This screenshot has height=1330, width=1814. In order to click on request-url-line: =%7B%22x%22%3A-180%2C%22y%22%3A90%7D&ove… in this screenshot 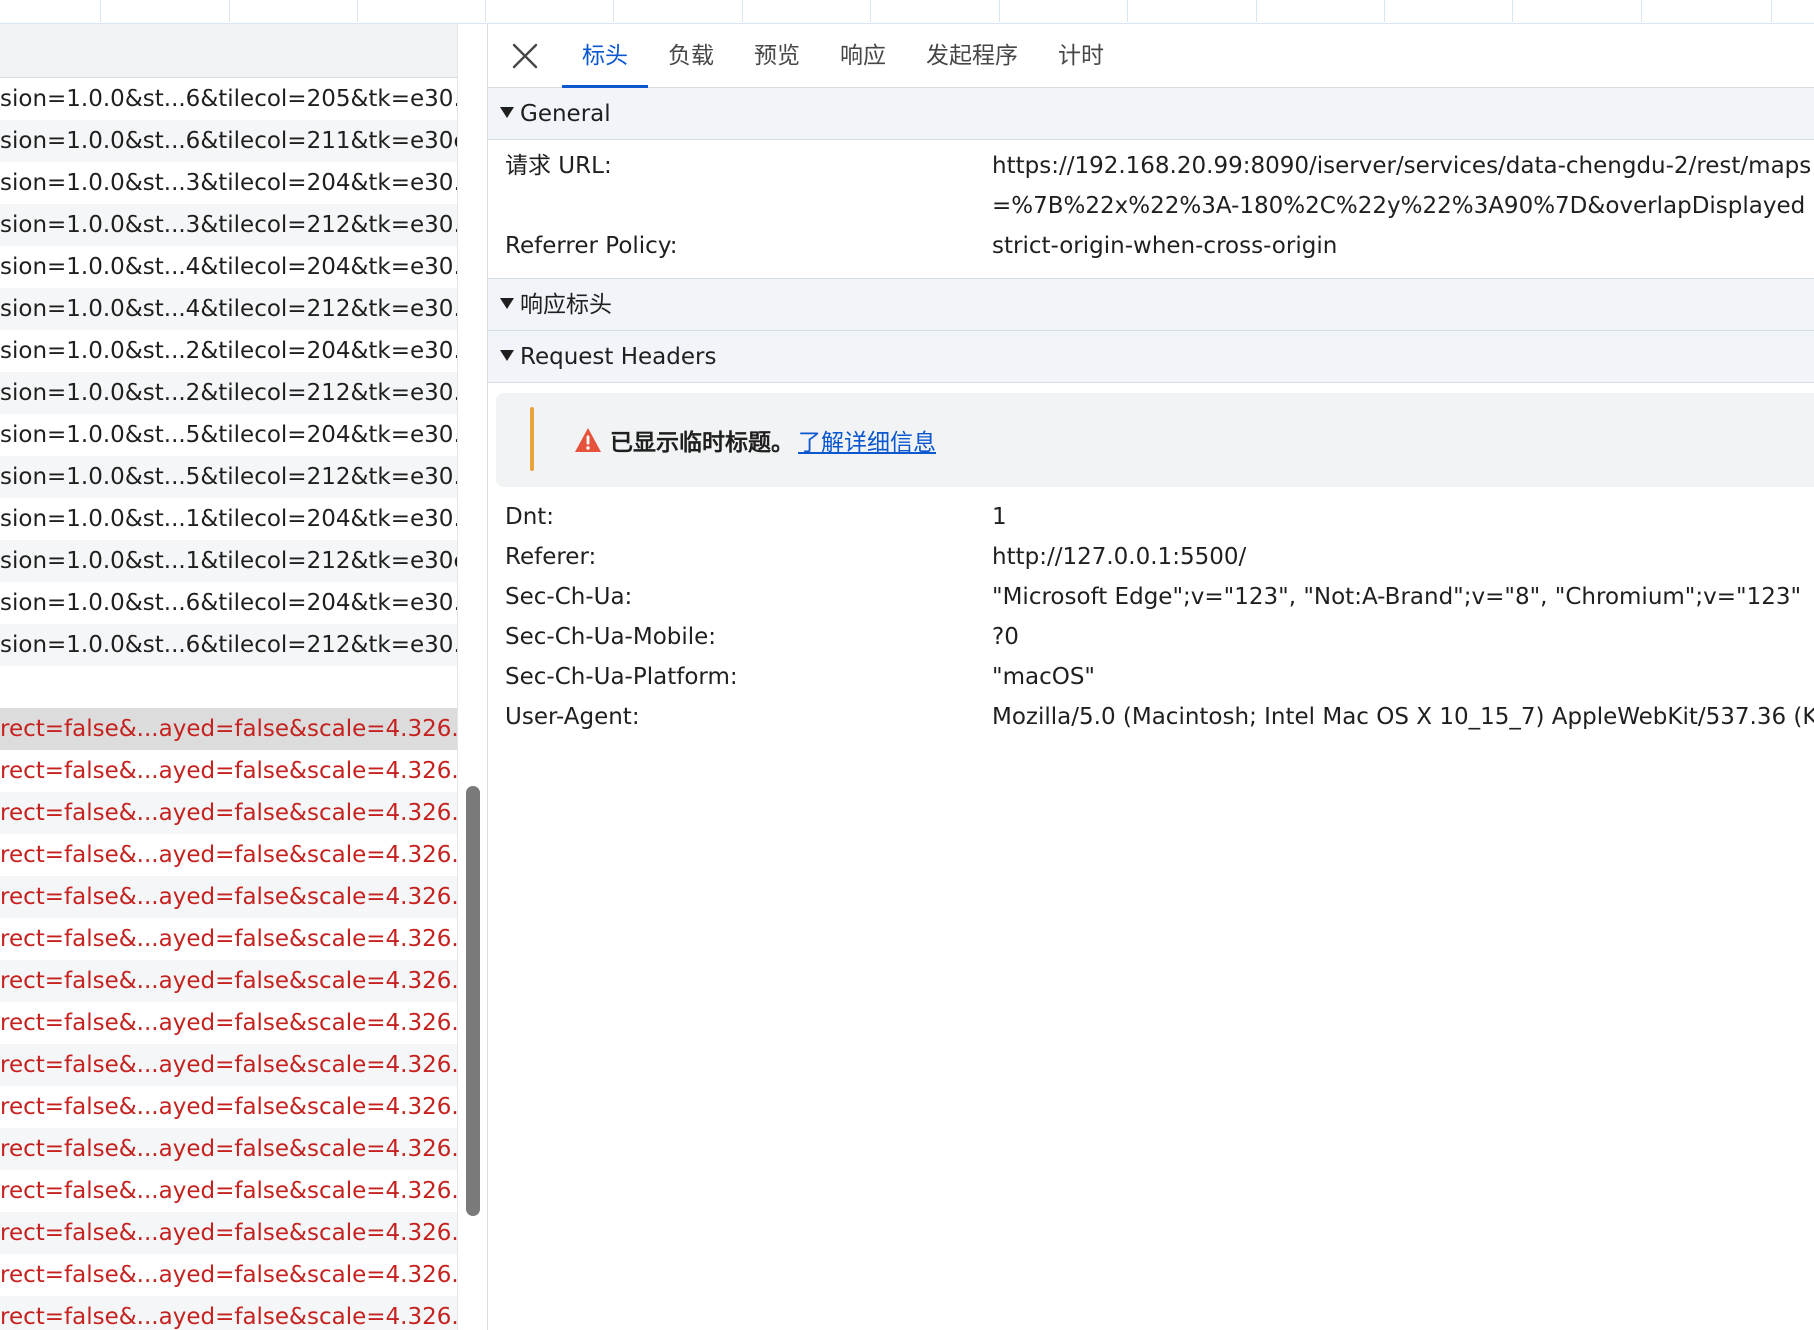, I will do `click(1399, 206)`.